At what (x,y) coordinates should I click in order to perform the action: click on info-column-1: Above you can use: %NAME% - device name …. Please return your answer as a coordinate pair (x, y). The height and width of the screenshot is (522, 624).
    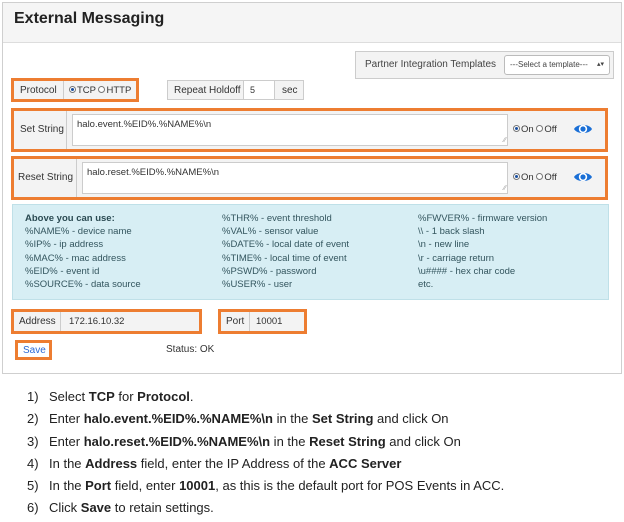
    Looking at the image, I should click on (83, 251).